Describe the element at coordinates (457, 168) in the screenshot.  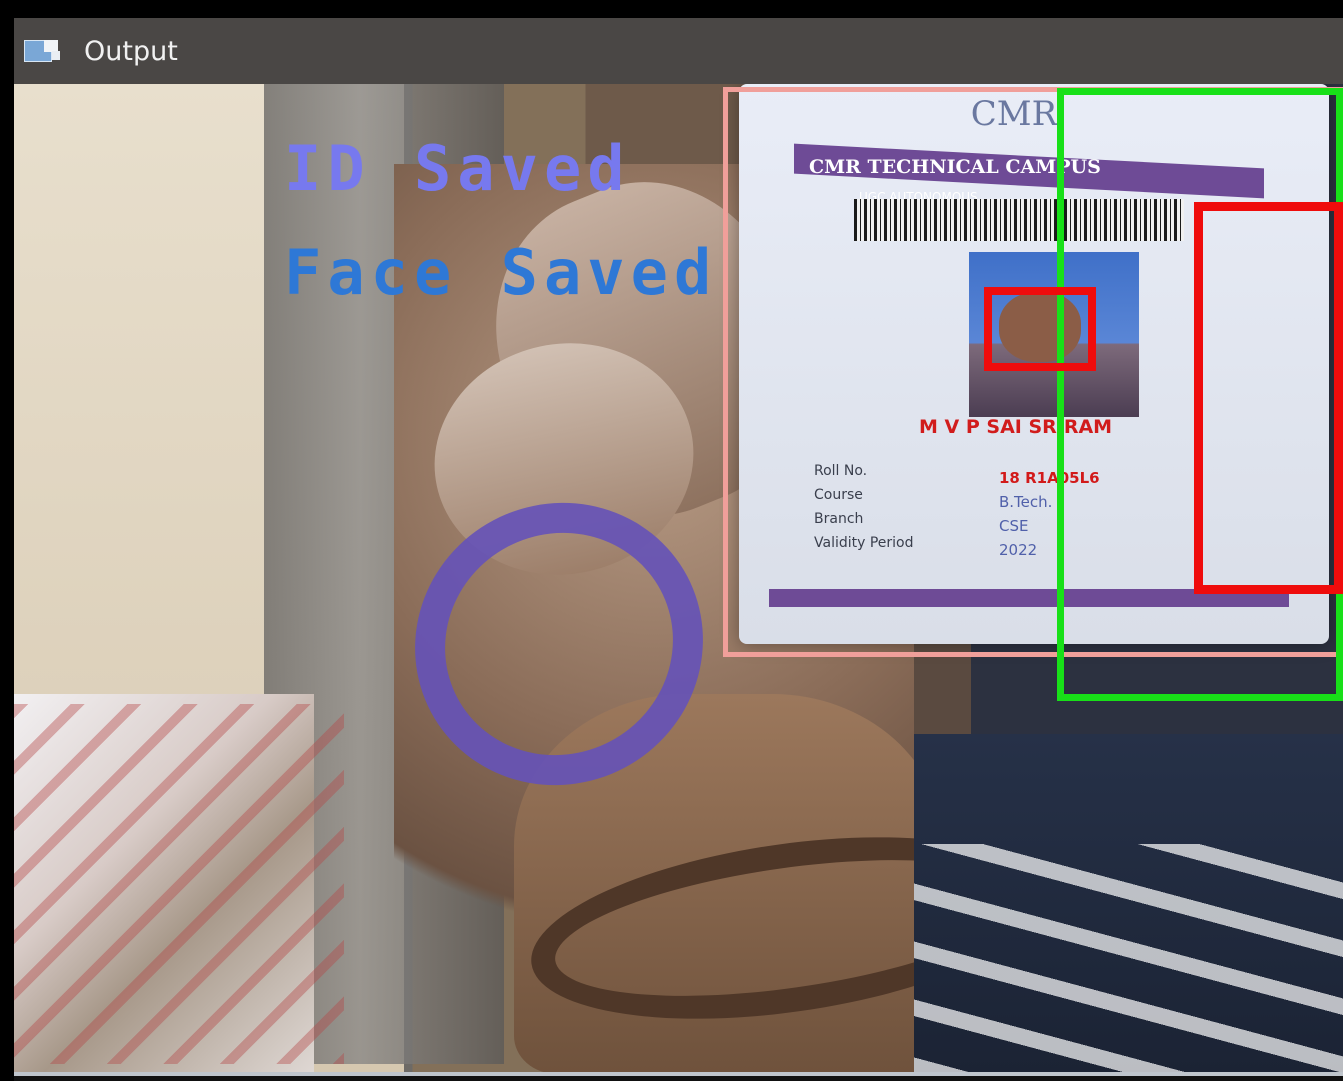
I see `id-saved-label: ID Saved` at that location.